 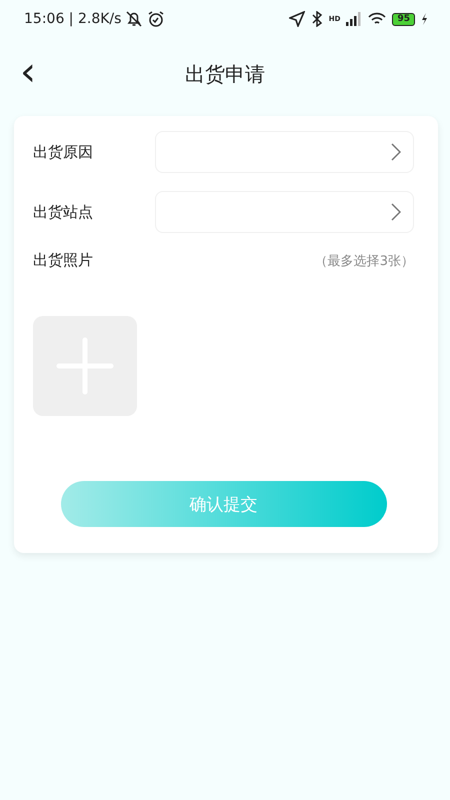 What do you see at coordinates (377, 19) in the screenshot?
I see `wifi-icon` at bounding box center [377, 19].